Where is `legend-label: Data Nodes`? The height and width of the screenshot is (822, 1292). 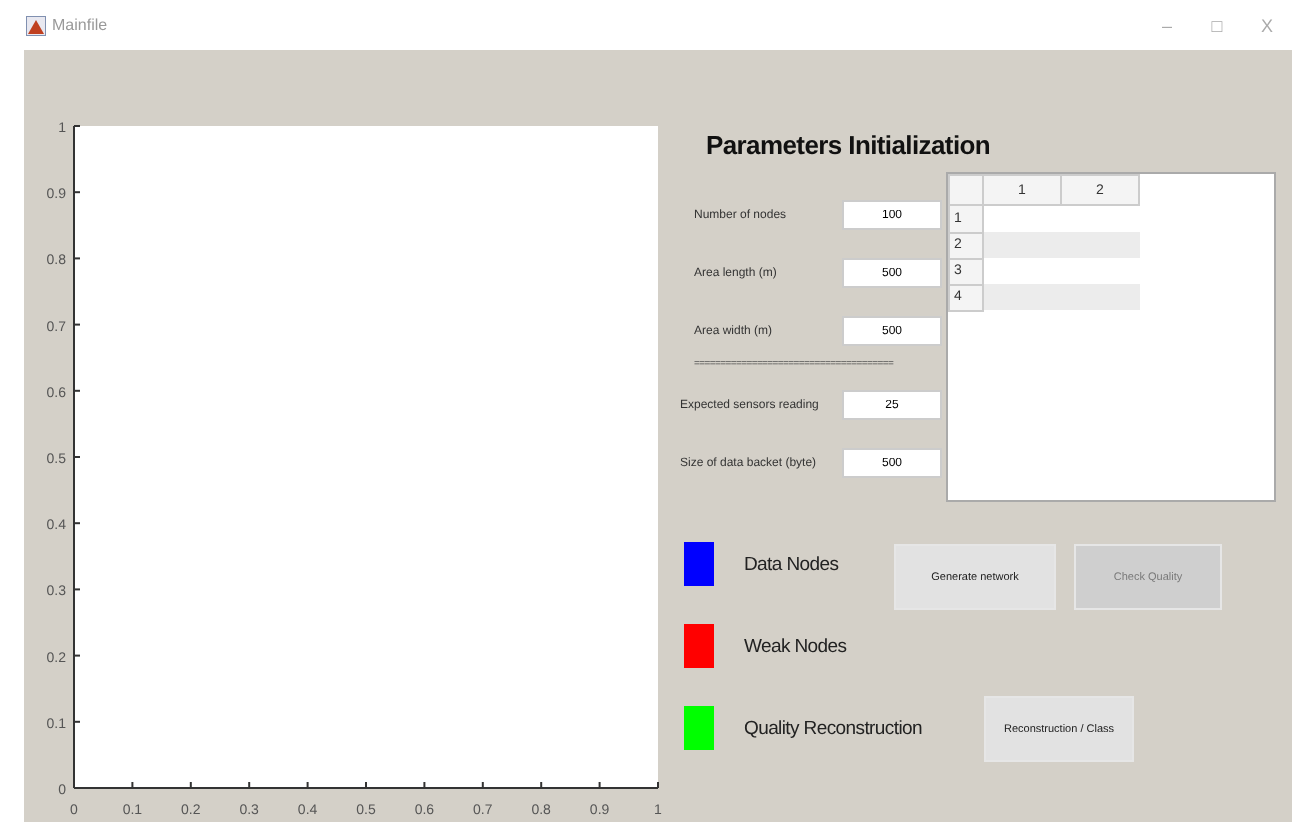 legend-label: Data Nodes is located at coordinates (791, 564).